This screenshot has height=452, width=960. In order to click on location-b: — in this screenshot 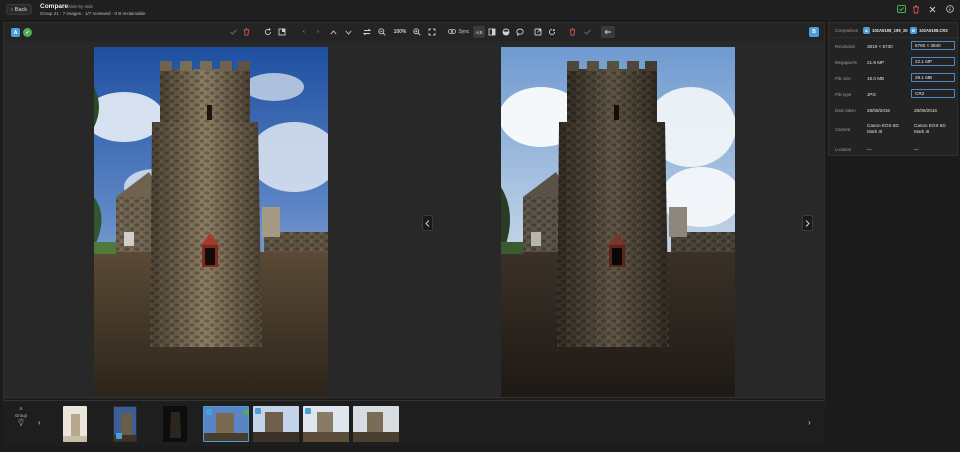, I will do `click(916, 149)`.